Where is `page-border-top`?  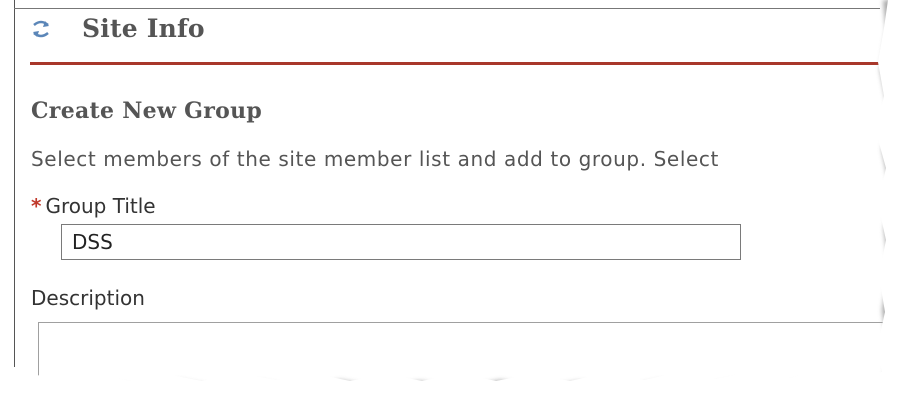
page-border-top is located at coordinates (447, 8).